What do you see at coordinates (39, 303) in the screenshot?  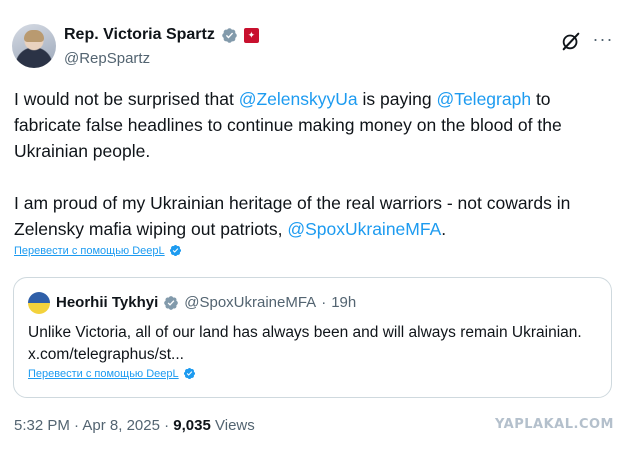 I see `quoted-author-avatar` at bounding box center [39, 303].